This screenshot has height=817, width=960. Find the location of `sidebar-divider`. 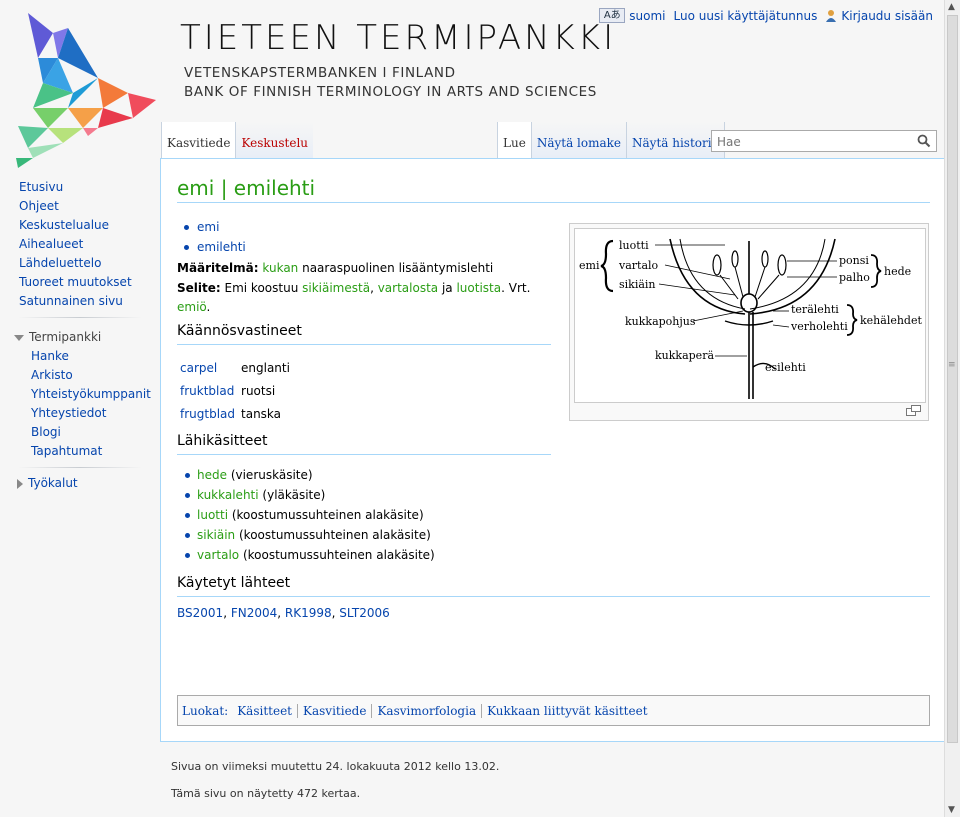

sidebar-divider is located at coordinates (80, 467).